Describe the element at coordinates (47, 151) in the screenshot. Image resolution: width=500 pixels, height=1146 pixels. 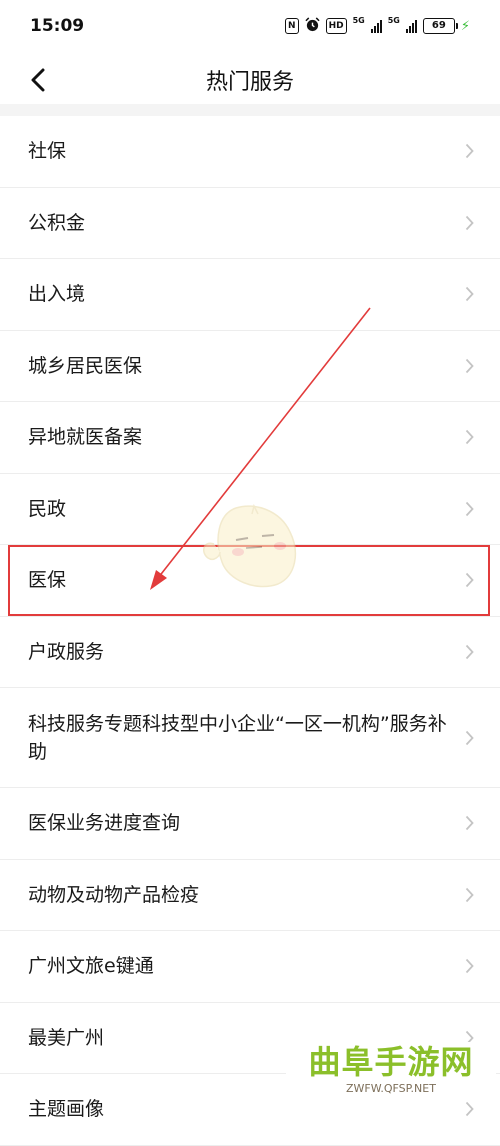
I see `list-item-label: 社保` at that location.